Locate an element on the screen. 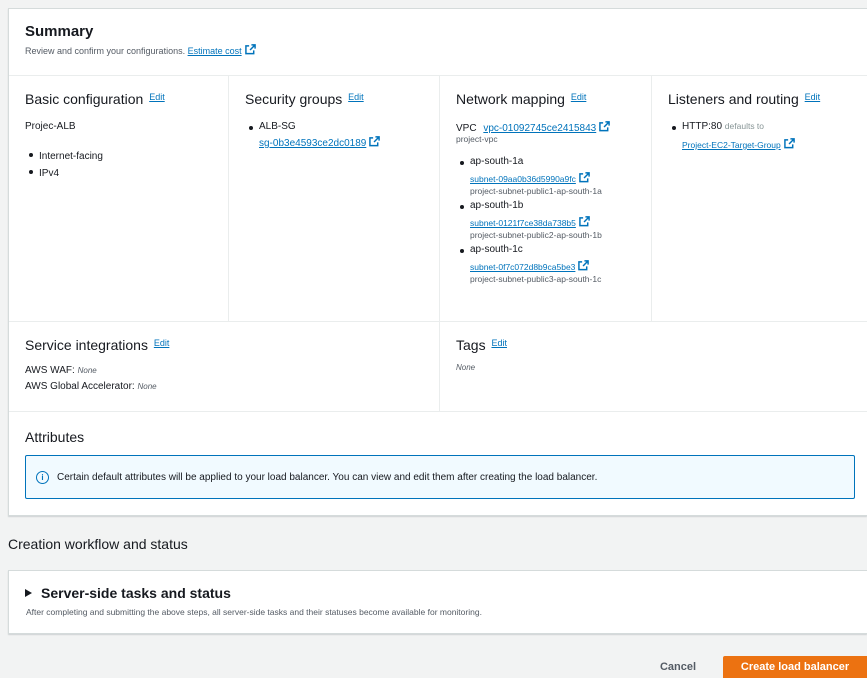 The height and width of the screenshot is (678, 867). waf-value: None is located at coordinates (87, 370).